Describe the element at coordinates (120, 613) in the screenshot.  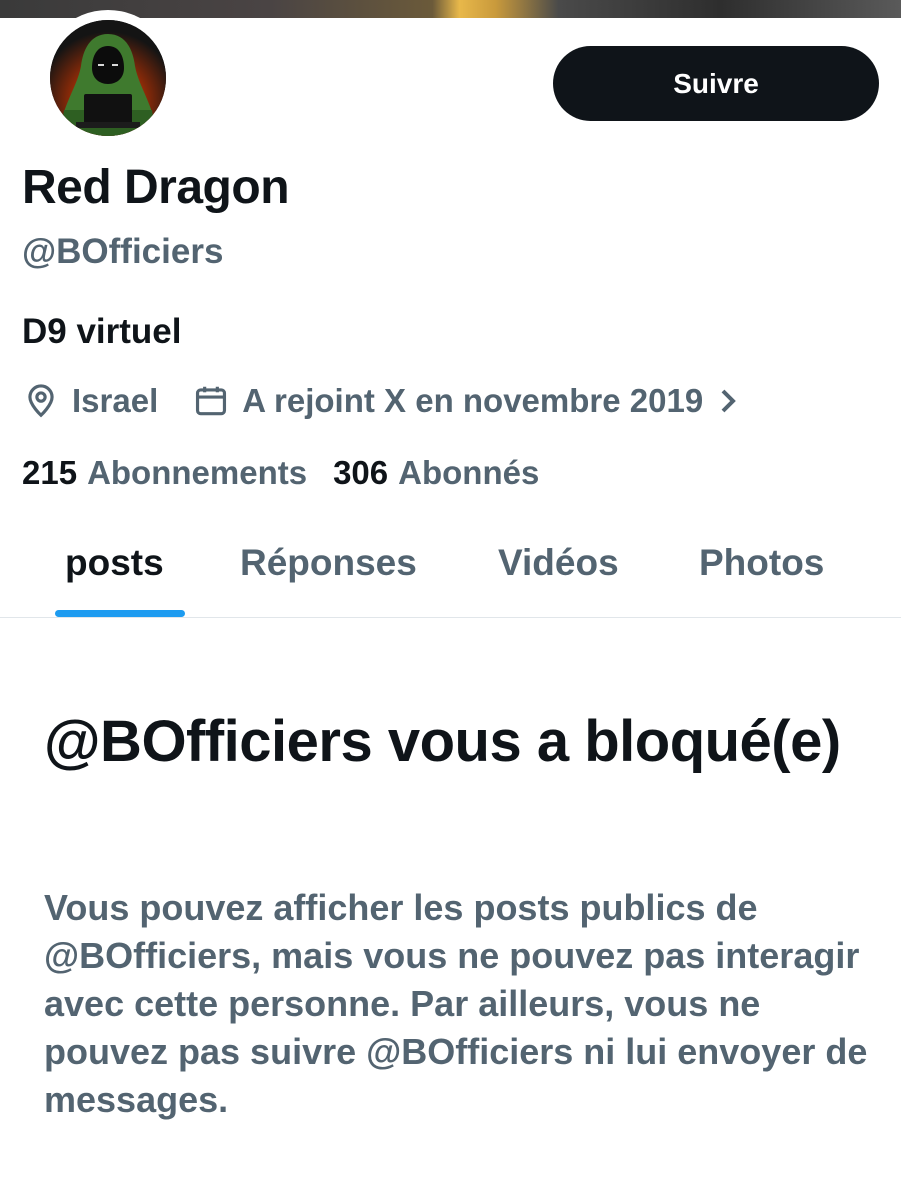
I see `active-tab-indicator` at that location.